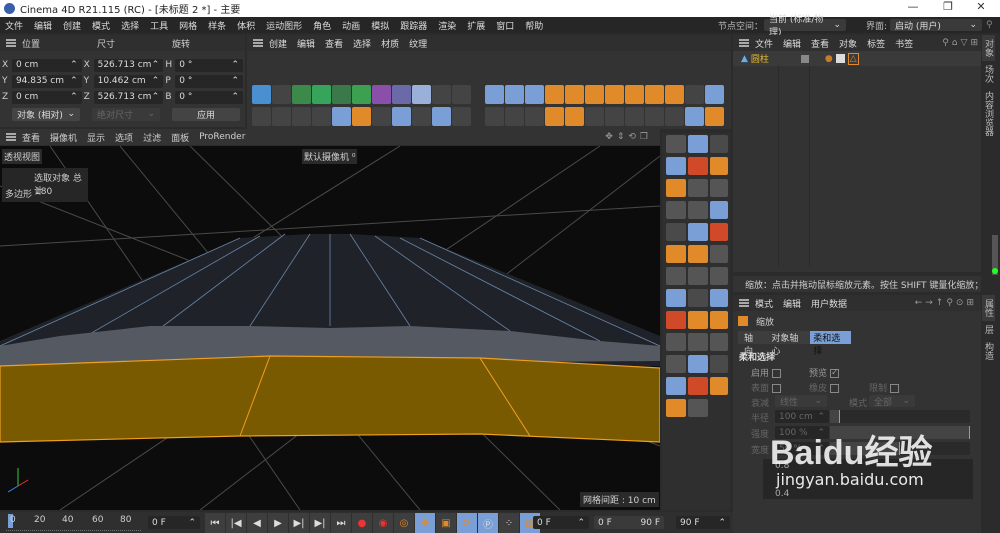  Describe the element at coordinates (805, 26) in the screenshot. I see `node-space-select: 当前 (标准/物理) ⌄` at that location.